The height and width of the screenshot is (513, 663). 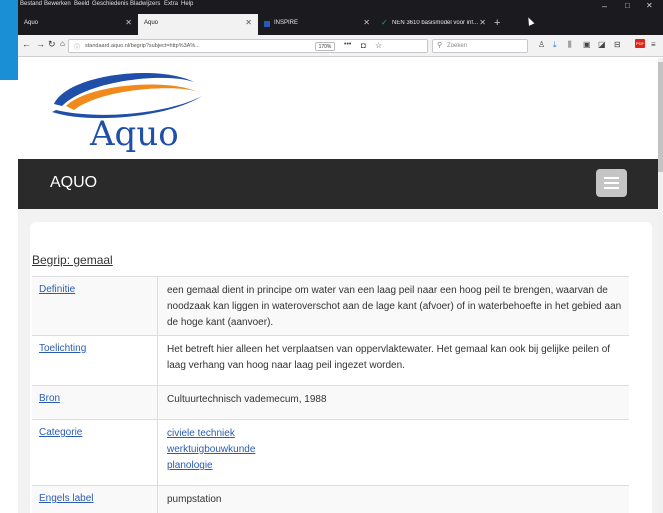 I want to click on bookmark-star-icon: ☆, so click(x=378, y=45).